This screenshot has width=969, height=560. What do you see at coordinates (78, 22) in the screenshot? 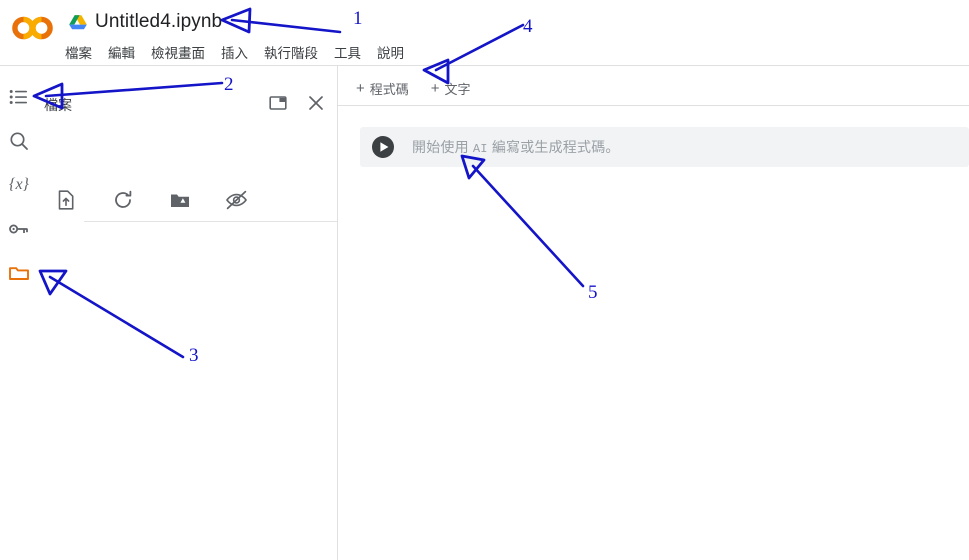
I see `google-drive-icon` at bounding box center [78, 22].